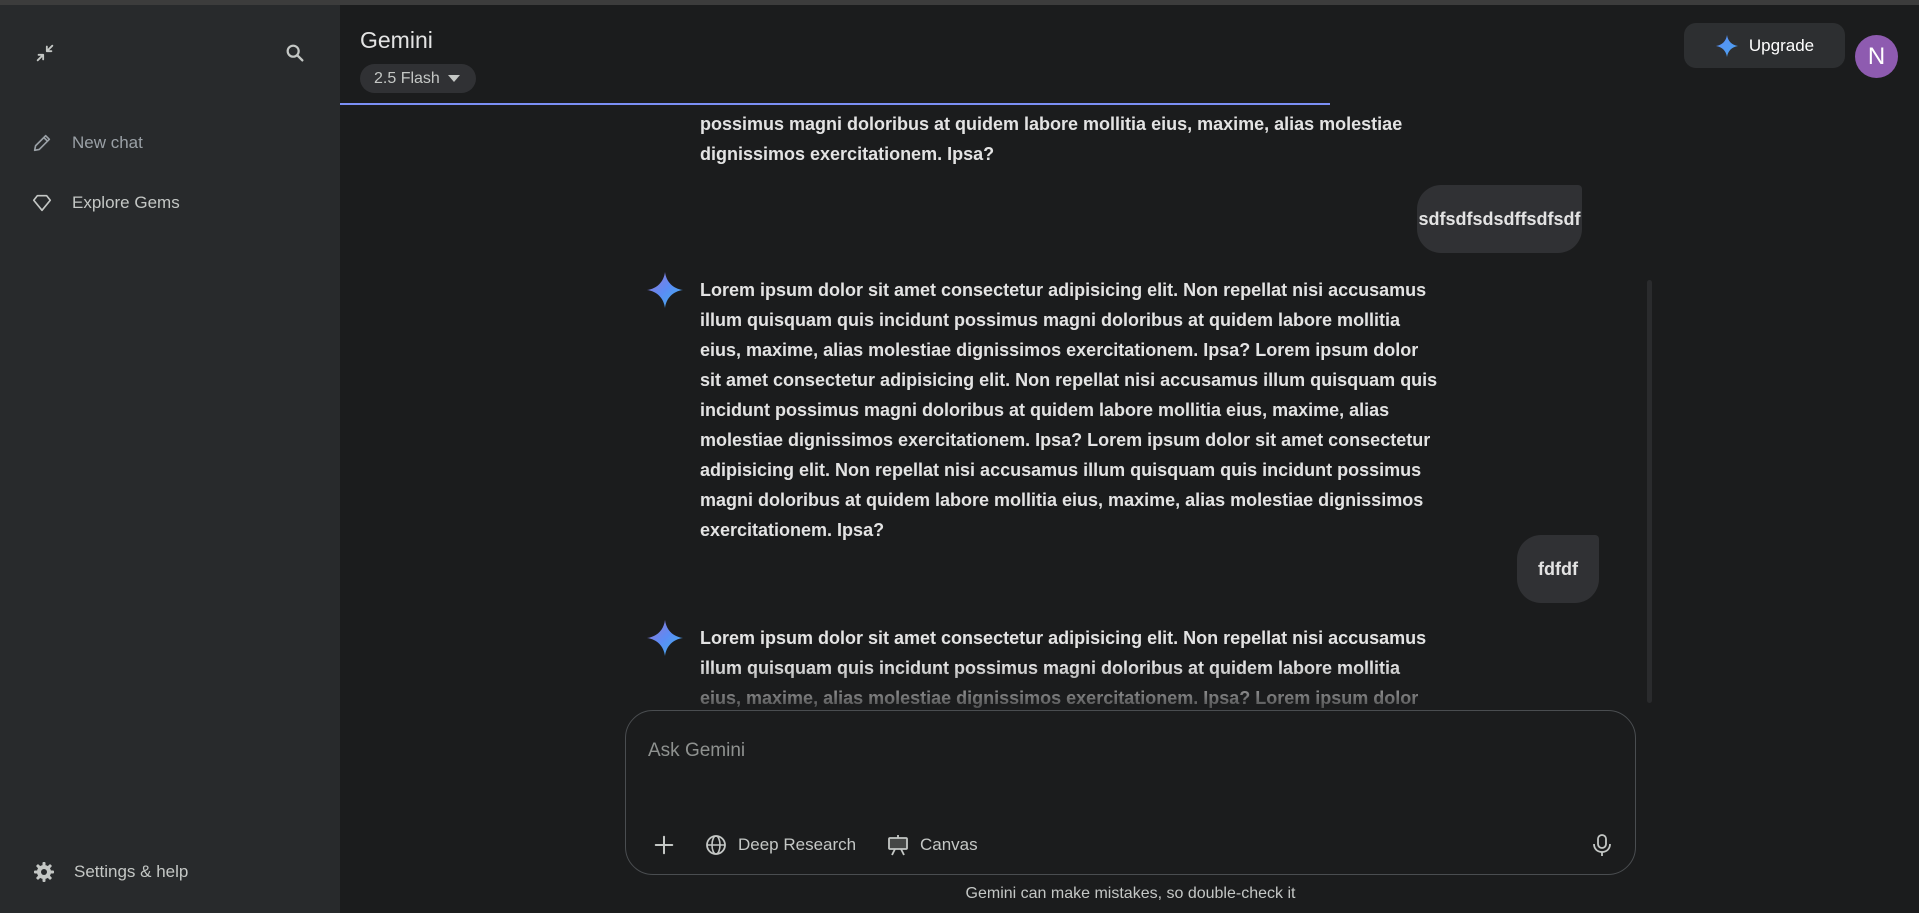  I want to click on caret-down-icon, so click(453, 78).